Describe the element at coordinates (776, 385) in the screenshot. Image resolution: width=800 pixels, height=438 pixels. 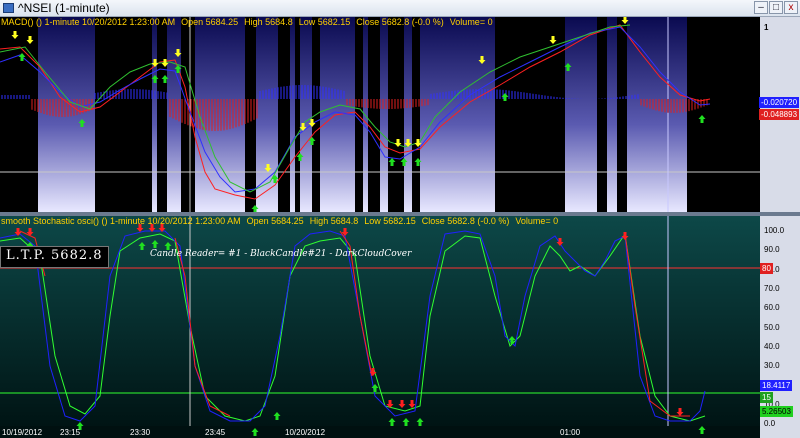
I see `stochastic-k-badge: 18.4117` at that location.